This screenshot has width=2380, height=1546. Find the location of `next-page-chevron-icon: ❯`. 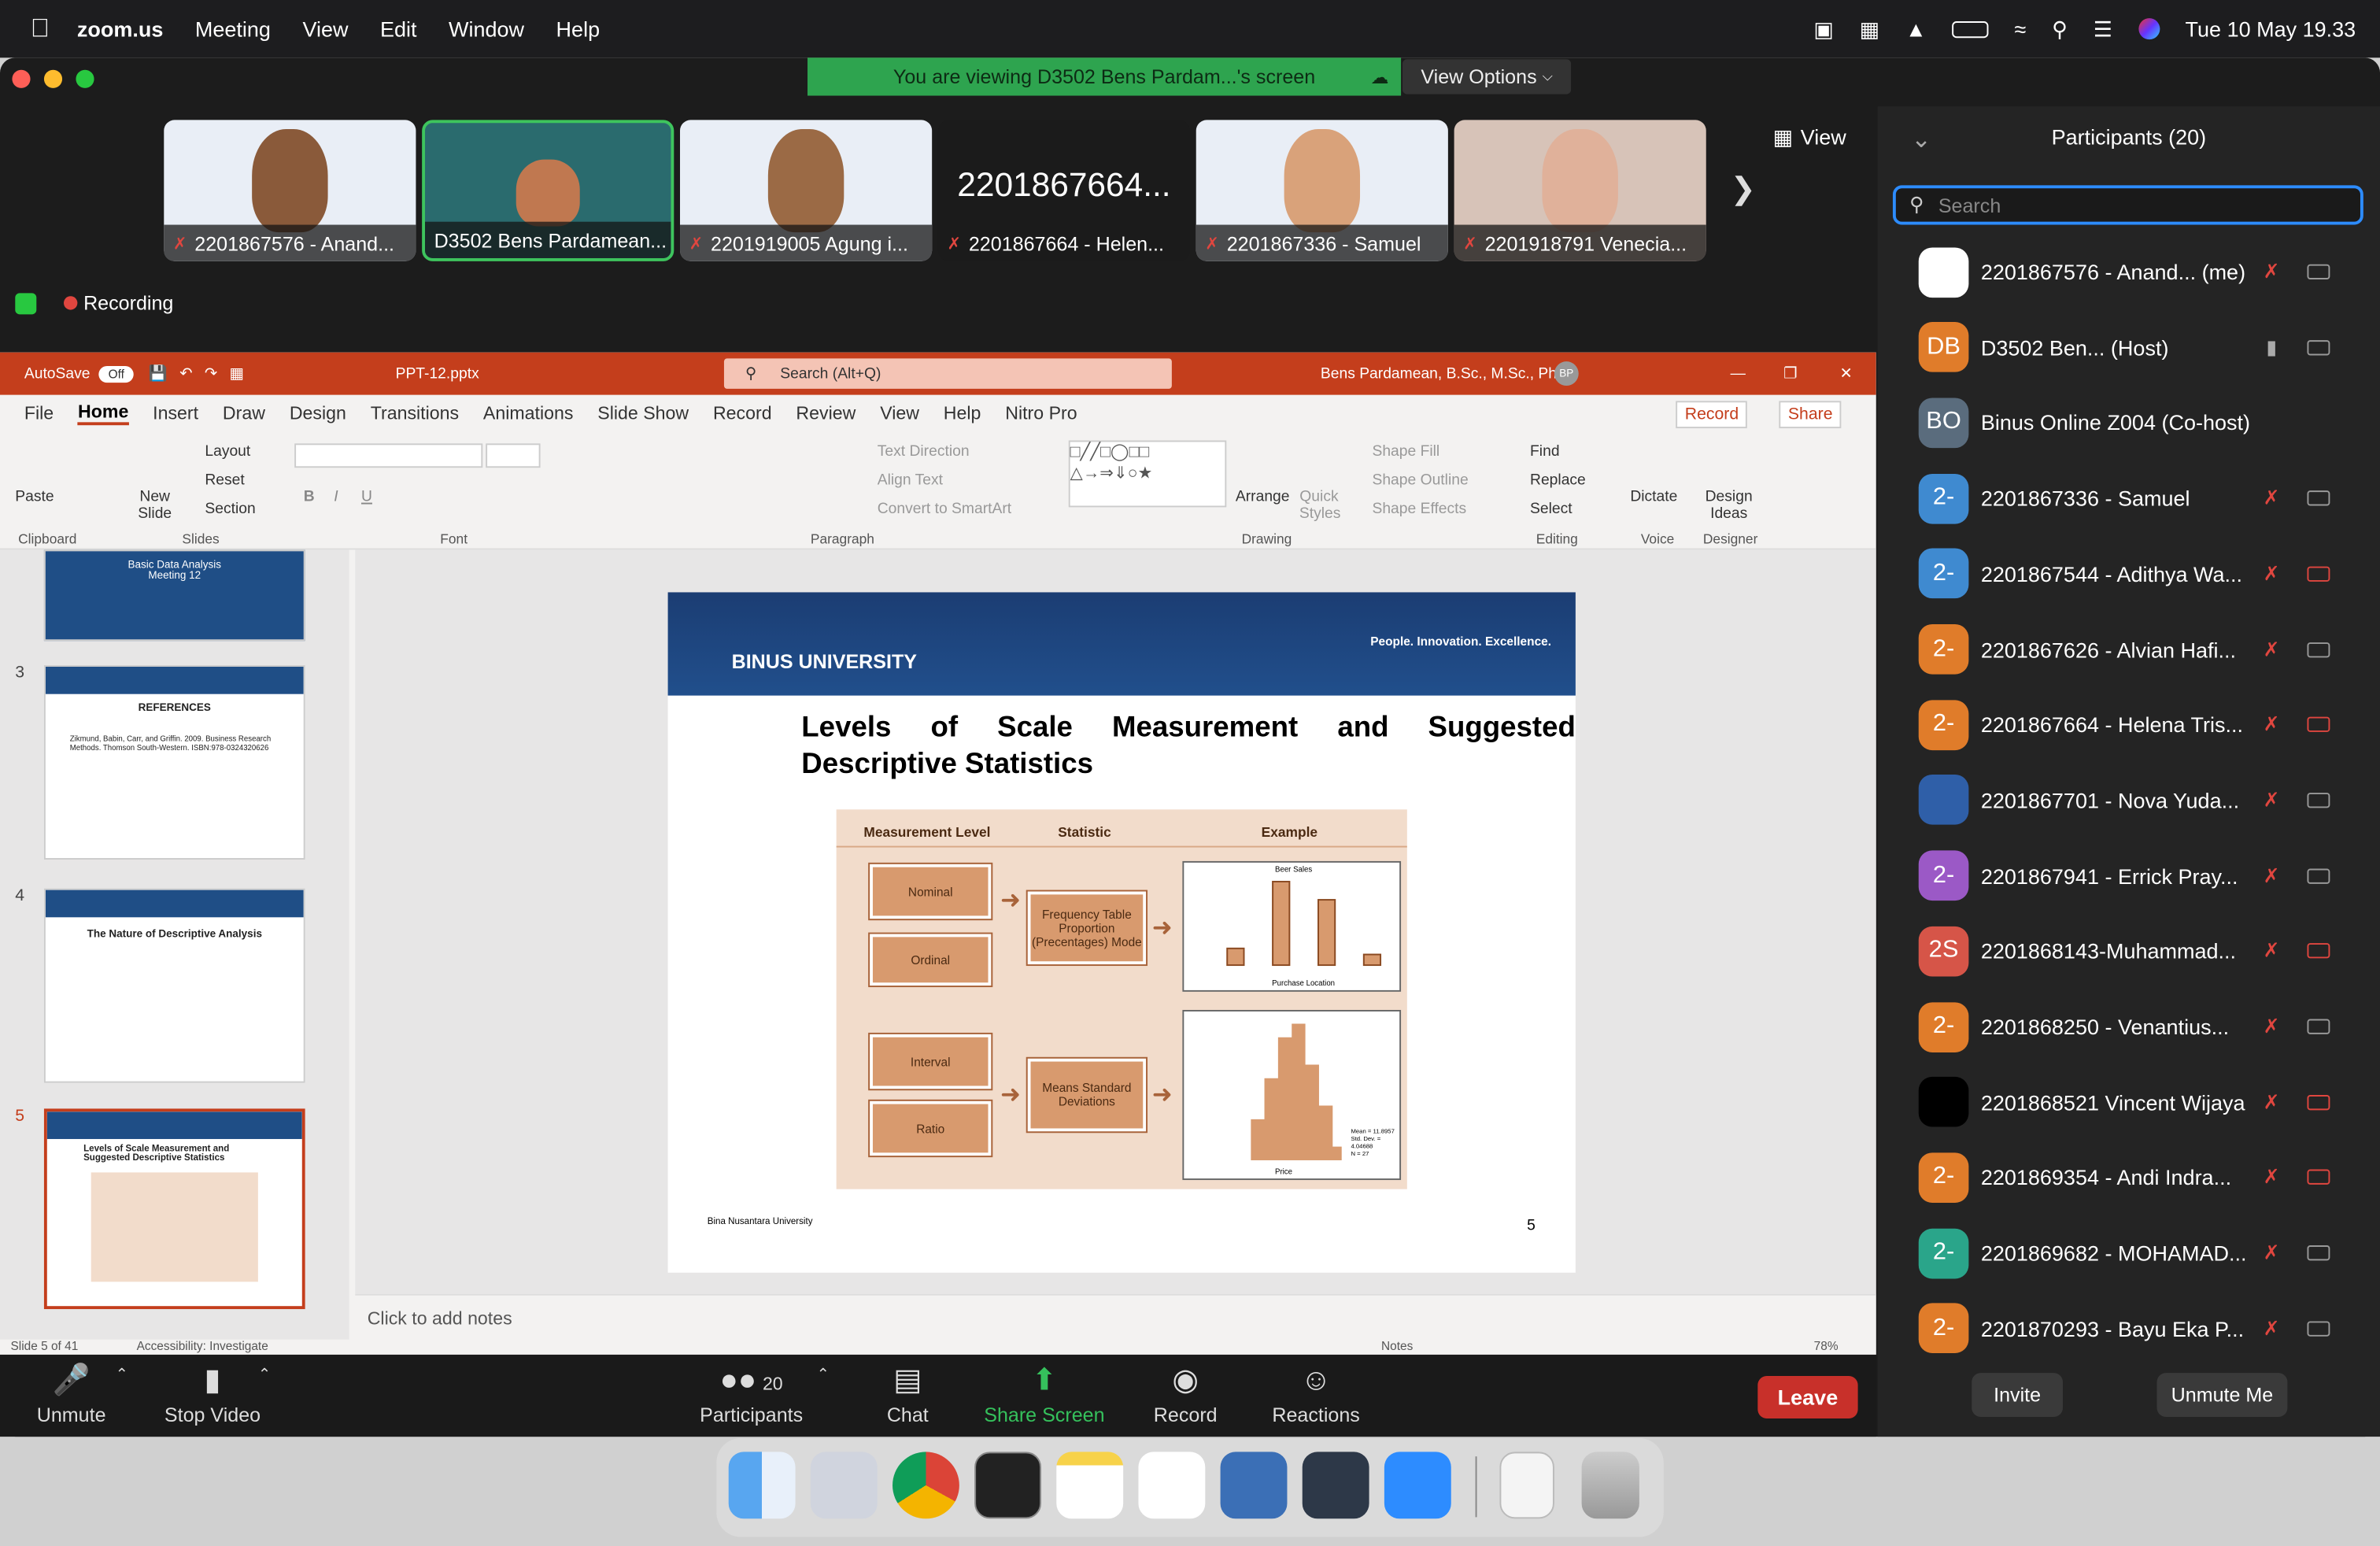

next-page-chevron-icon: ❯ is located at coordinates (1743, 189).